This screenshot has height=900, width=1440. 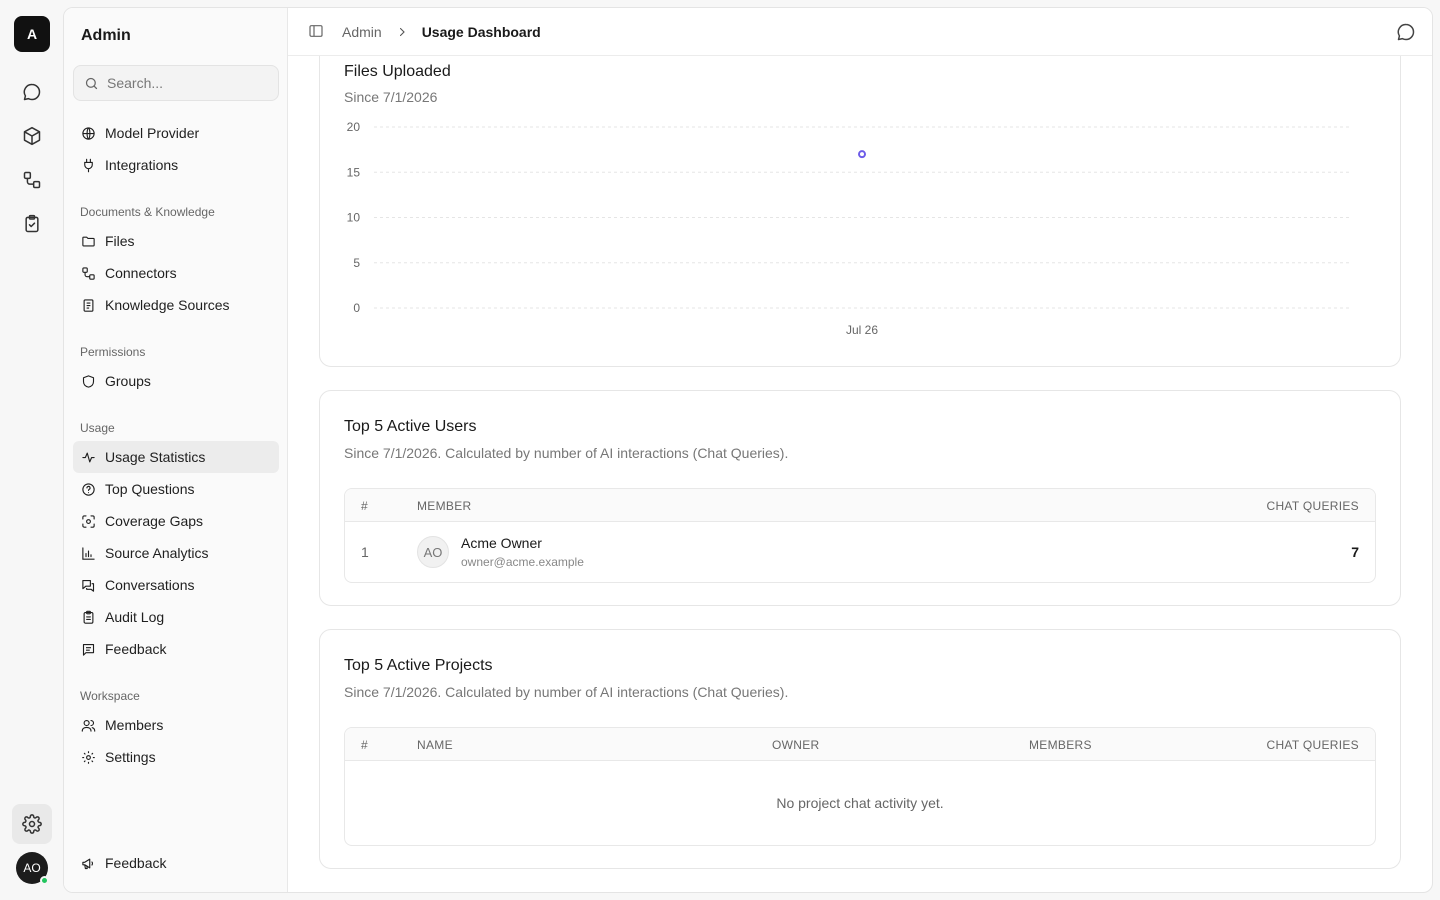 What do you see at coordinates (88, 133) in the screenshot?
I see `globe-icon` at bounding box center [88, 133].